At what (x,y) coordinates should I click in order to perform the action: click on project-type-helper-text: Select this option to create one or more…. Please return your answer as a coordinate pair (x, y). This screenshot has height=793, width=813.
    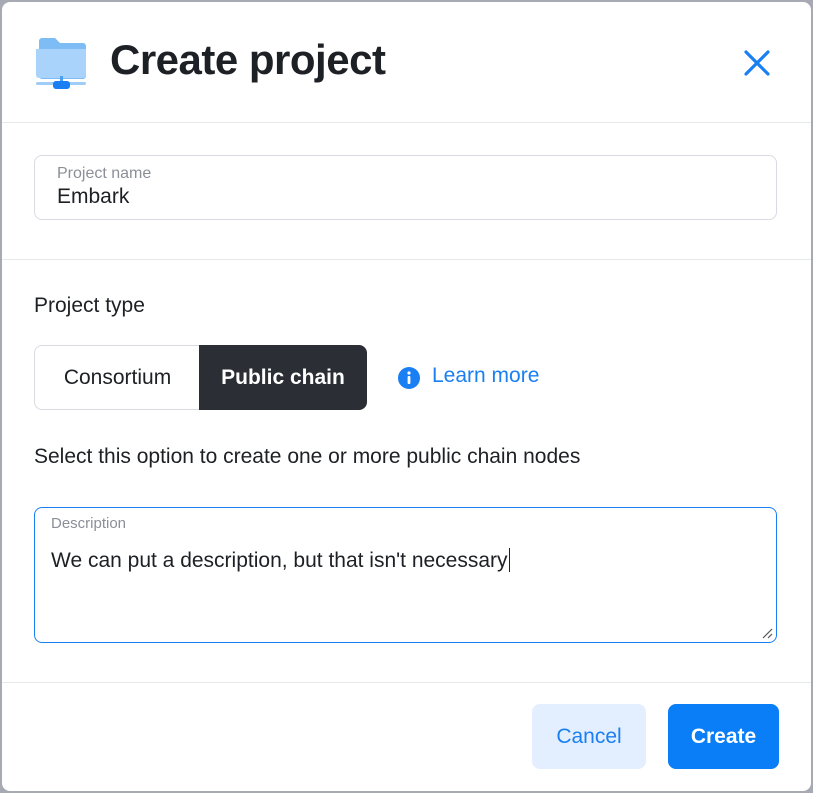
    Looking at the image, I should click on (307, 456).